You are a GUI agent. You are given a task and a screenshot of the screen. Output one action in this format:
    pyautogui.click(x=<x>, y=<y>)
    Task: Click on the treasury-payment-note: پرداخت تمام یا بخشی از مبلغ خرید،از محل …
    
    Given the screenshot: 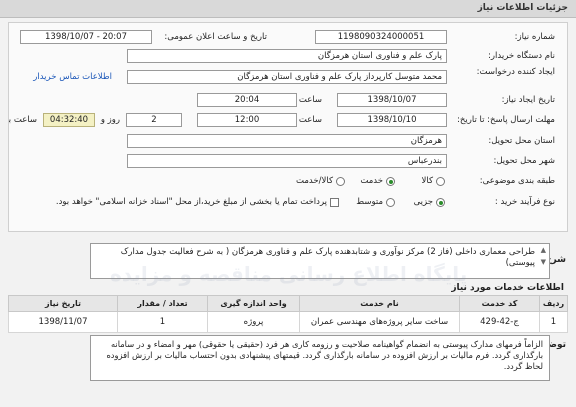 What is the action you would take?
    pyautogui.click(x=191, y=202)
    